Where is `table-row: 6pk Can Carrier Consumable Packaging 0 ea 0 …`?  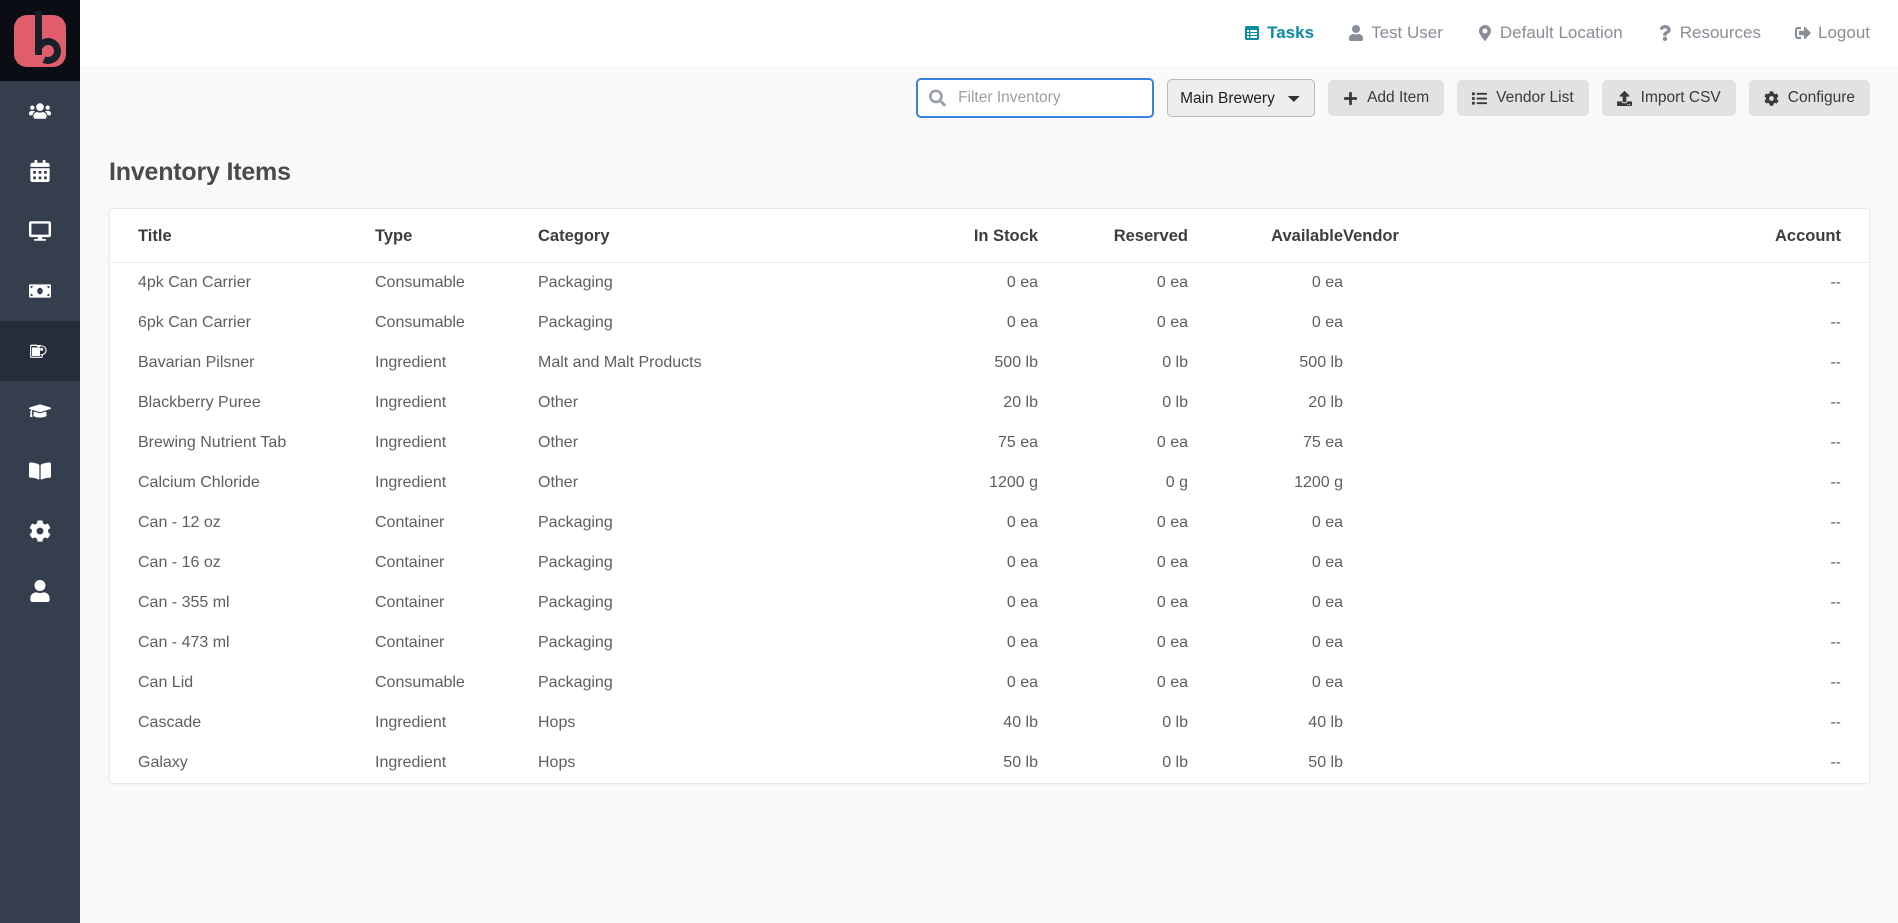 table-row: 6pk Can Carrier Consumable Packaging 0 ea 0 … is located at coordinates (989, 323).